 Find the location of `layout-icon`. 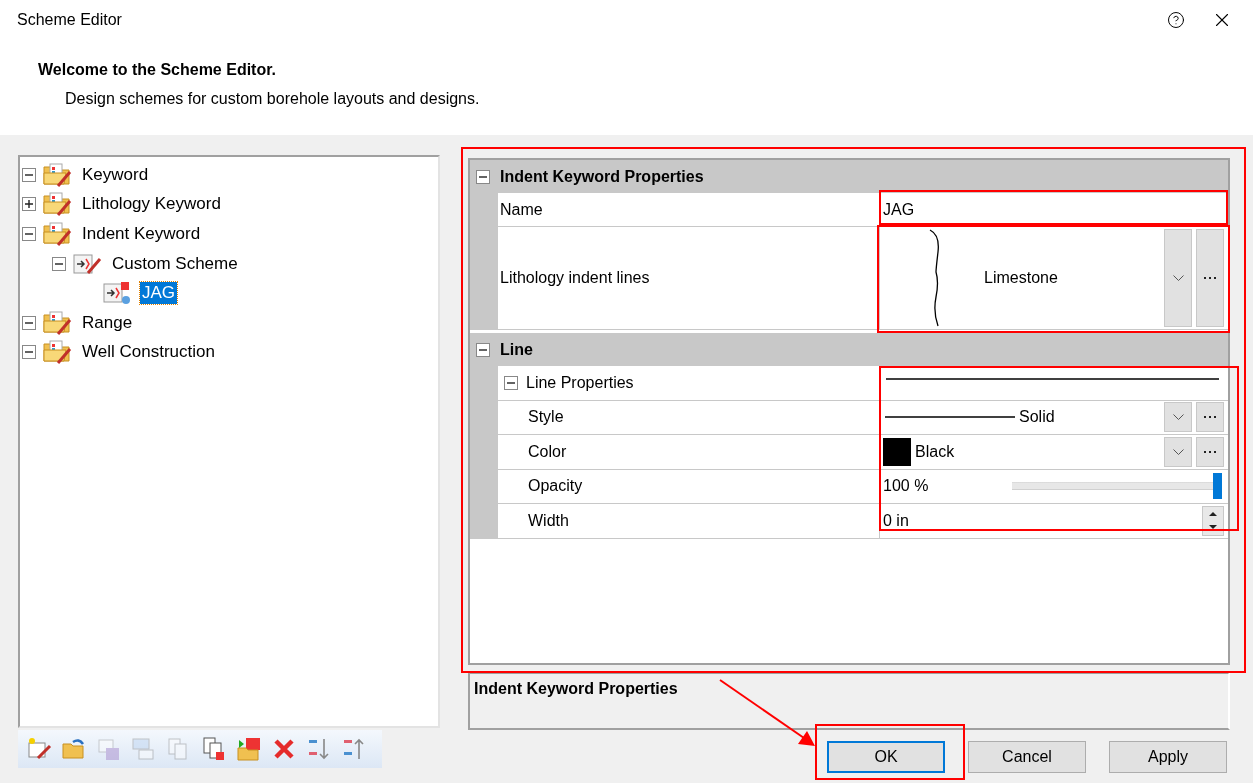

layout-icon is located at coordinates (143, 749).